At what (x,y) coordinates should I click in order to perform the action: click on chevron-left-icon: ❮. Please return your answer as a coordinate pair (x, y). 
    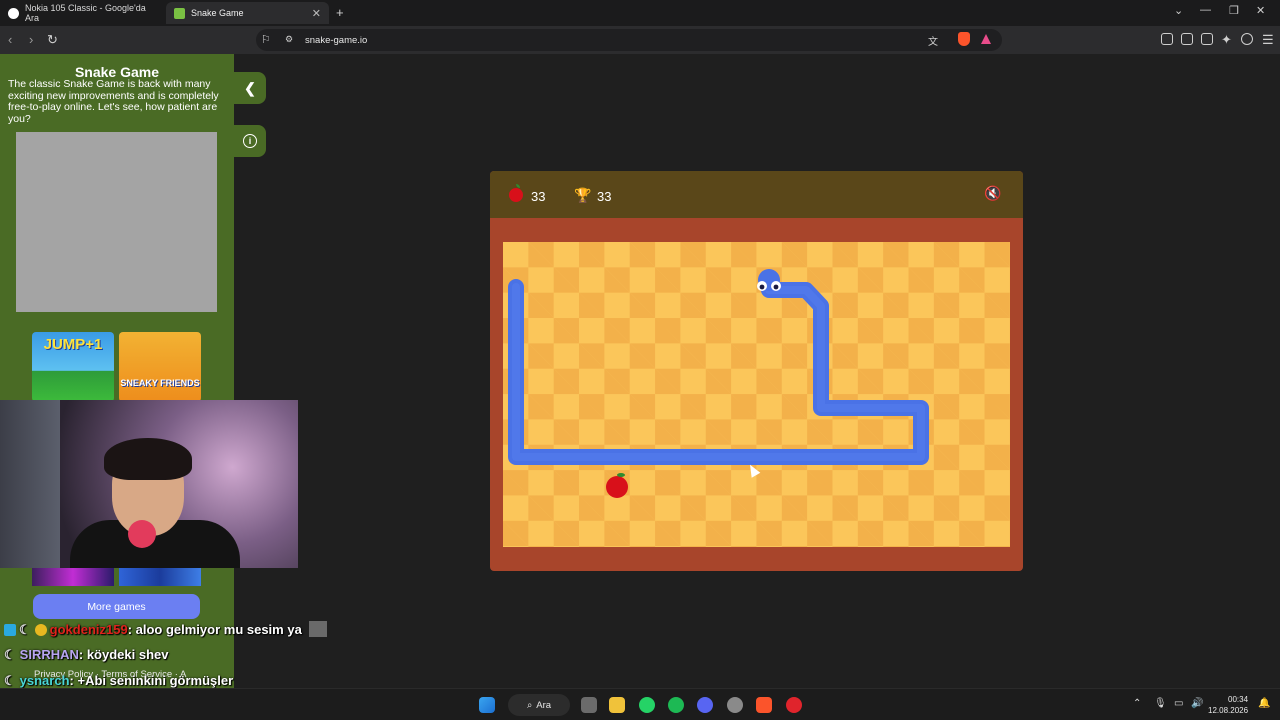
    Looking at the image, I should click on (250, 87).